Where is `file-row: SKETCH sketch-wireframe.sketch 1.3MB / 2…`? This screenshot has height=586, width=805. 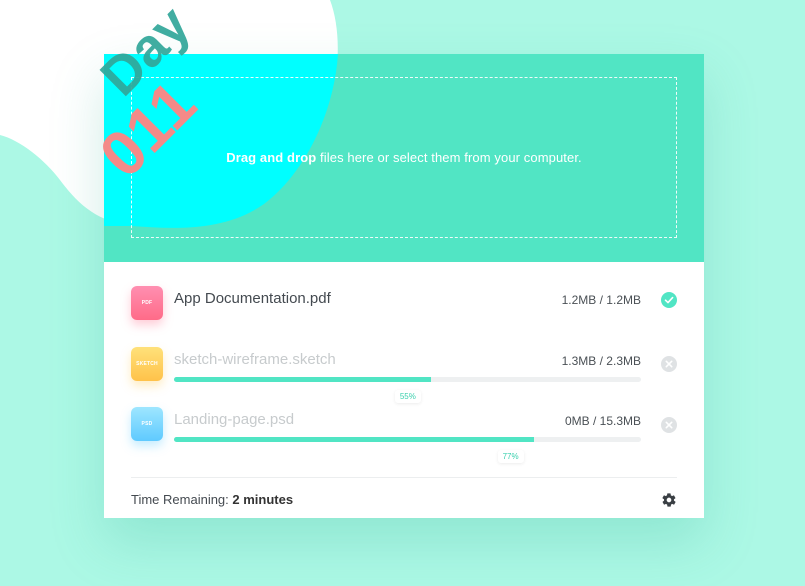
file-row: SKETCH sketch-wireframe.sketch 1.3MB / 2… is located at coordinates (404, 375).